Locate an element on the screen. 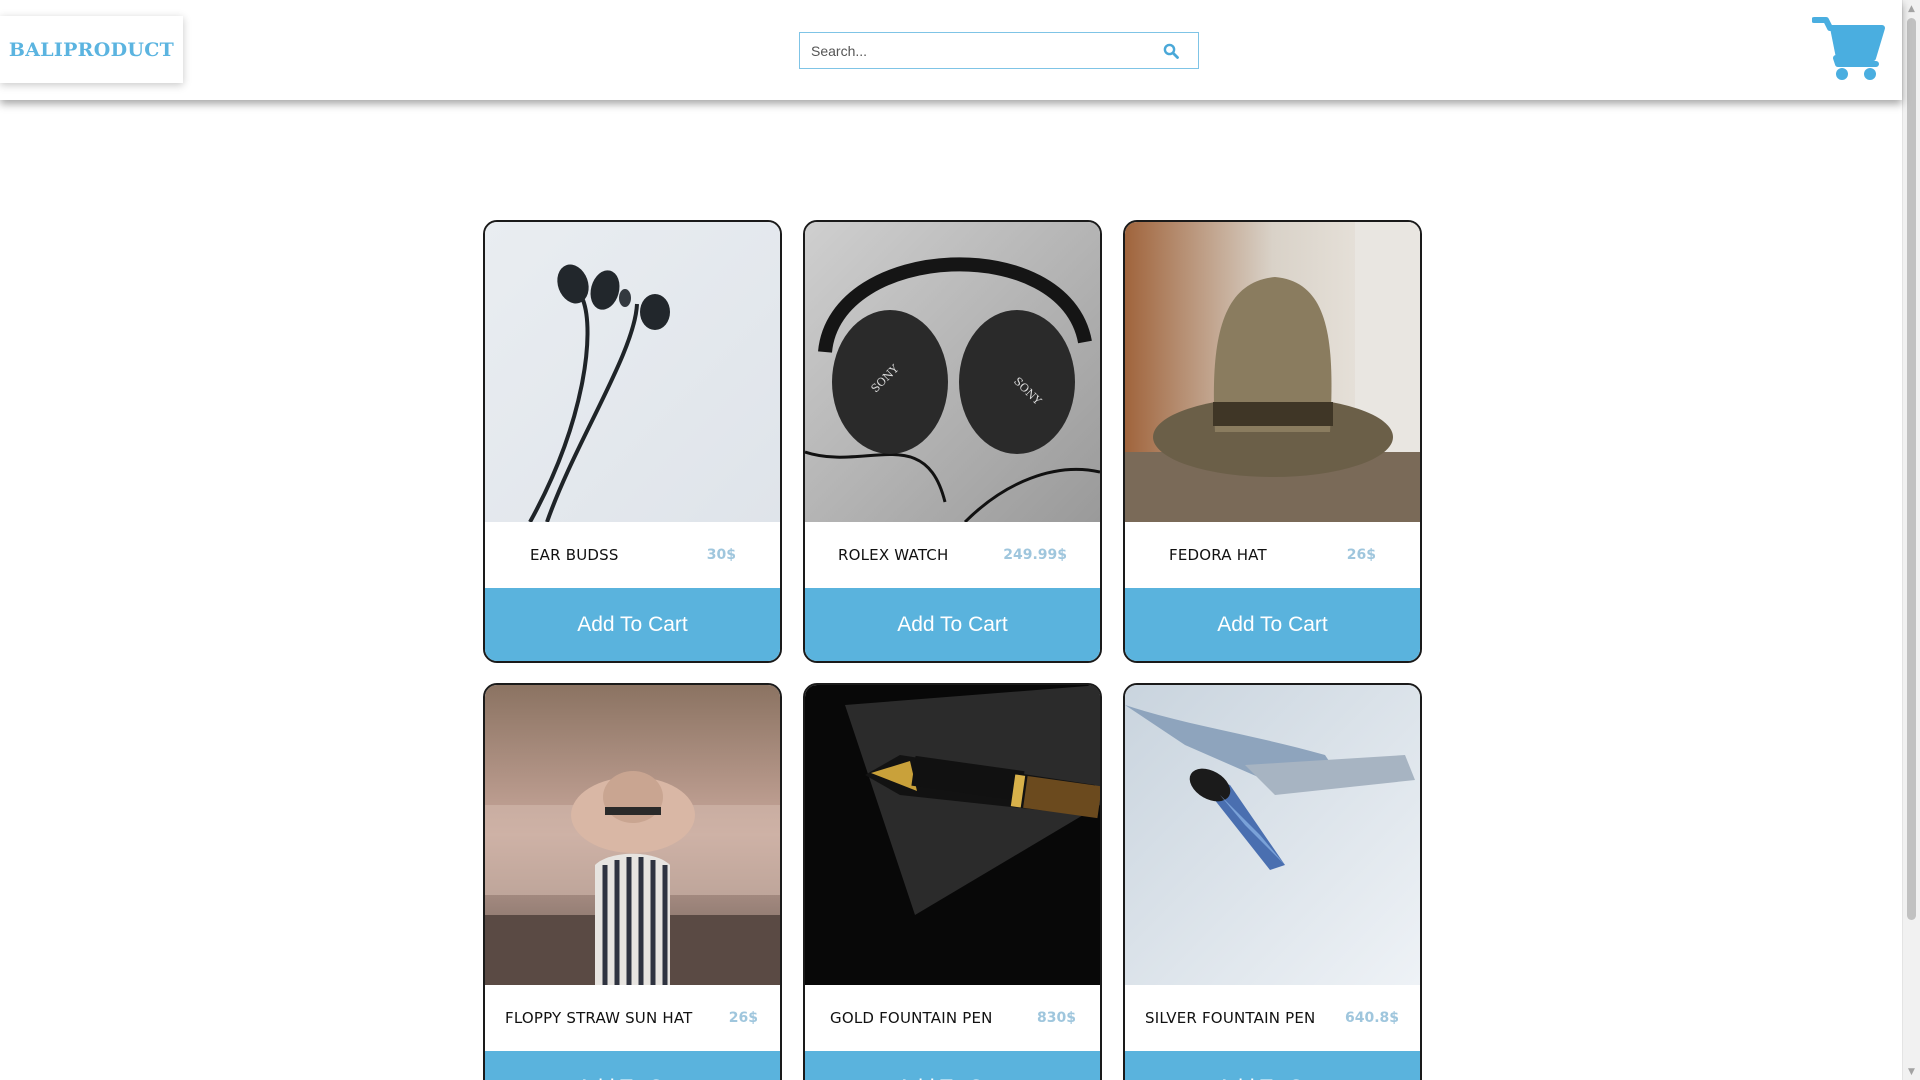 The width and height of the screenshot is (1920, 1080). product-price: 249.99$ is located at coordinates (1035, 555).